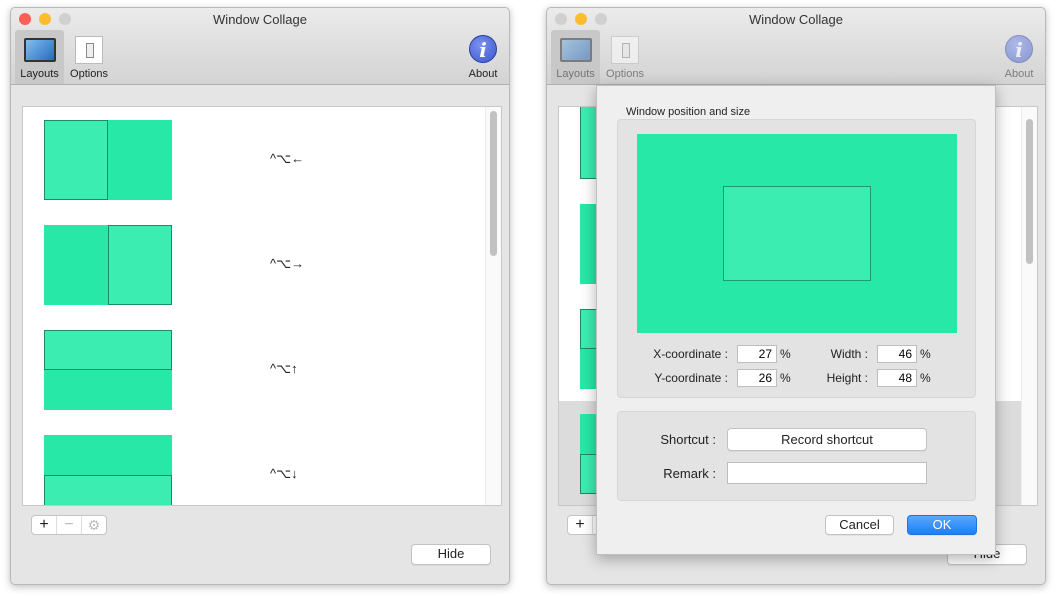 This screenshot has height=598, width=1056. I want to click on record-shortcut-button: Record shortcut, so click(827, 439).